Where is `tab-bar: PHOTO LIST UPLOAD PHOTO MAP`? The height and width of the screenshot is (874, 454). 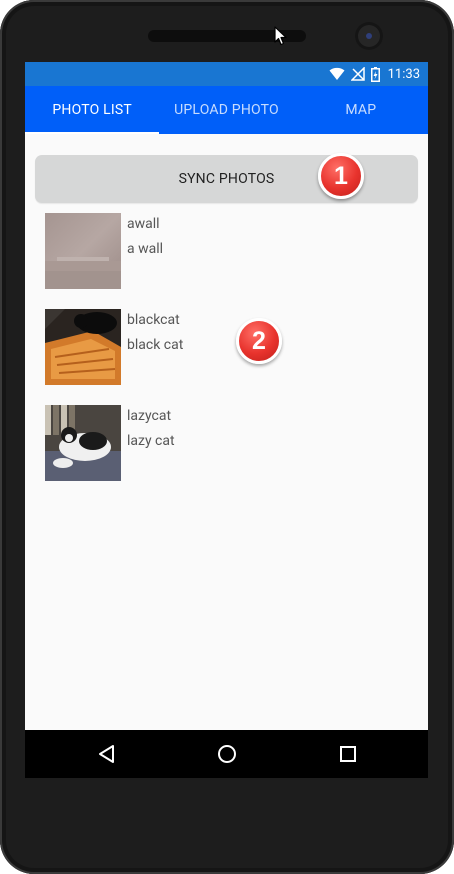 tab-bar: PHOTO LIST UPLOAD PHOTO MAP is located at coordinates (226, 110).